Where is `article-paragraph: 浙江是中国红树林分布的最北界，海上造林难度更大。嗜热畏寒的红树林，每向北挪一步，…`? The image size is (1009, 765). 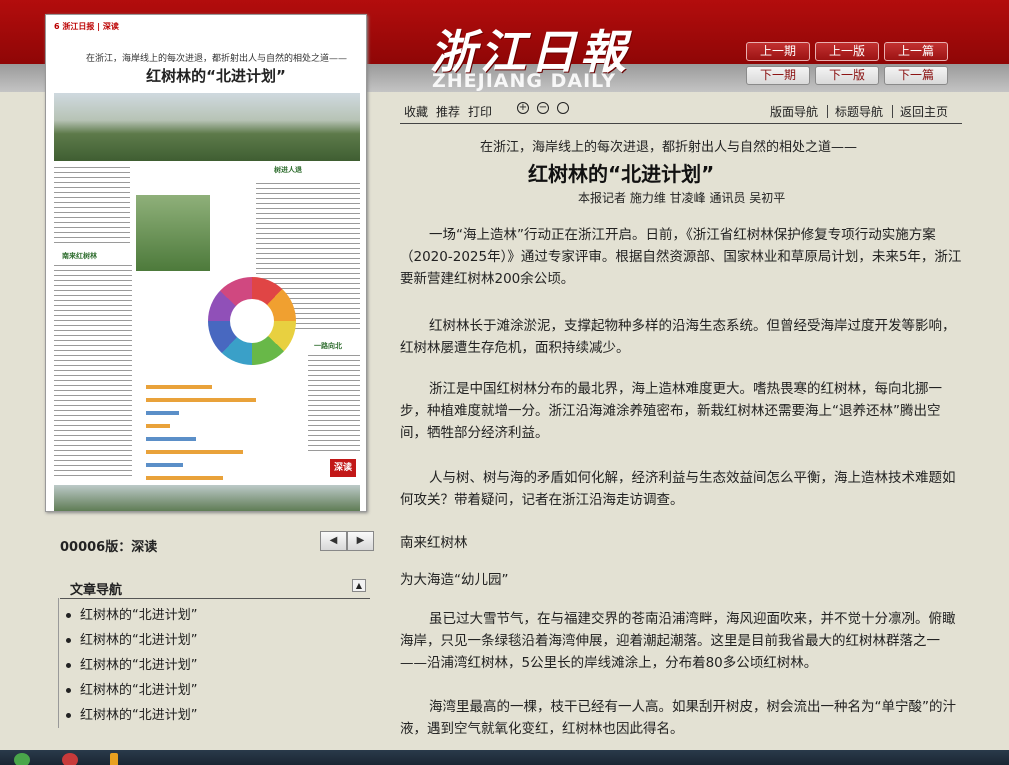 article-paragraph: 浙江是中国红树林分布的最北界，海上造林难度更大。嗜热畏寒的红树林，每向北挪一步，… is located at coordinates (671, 411).